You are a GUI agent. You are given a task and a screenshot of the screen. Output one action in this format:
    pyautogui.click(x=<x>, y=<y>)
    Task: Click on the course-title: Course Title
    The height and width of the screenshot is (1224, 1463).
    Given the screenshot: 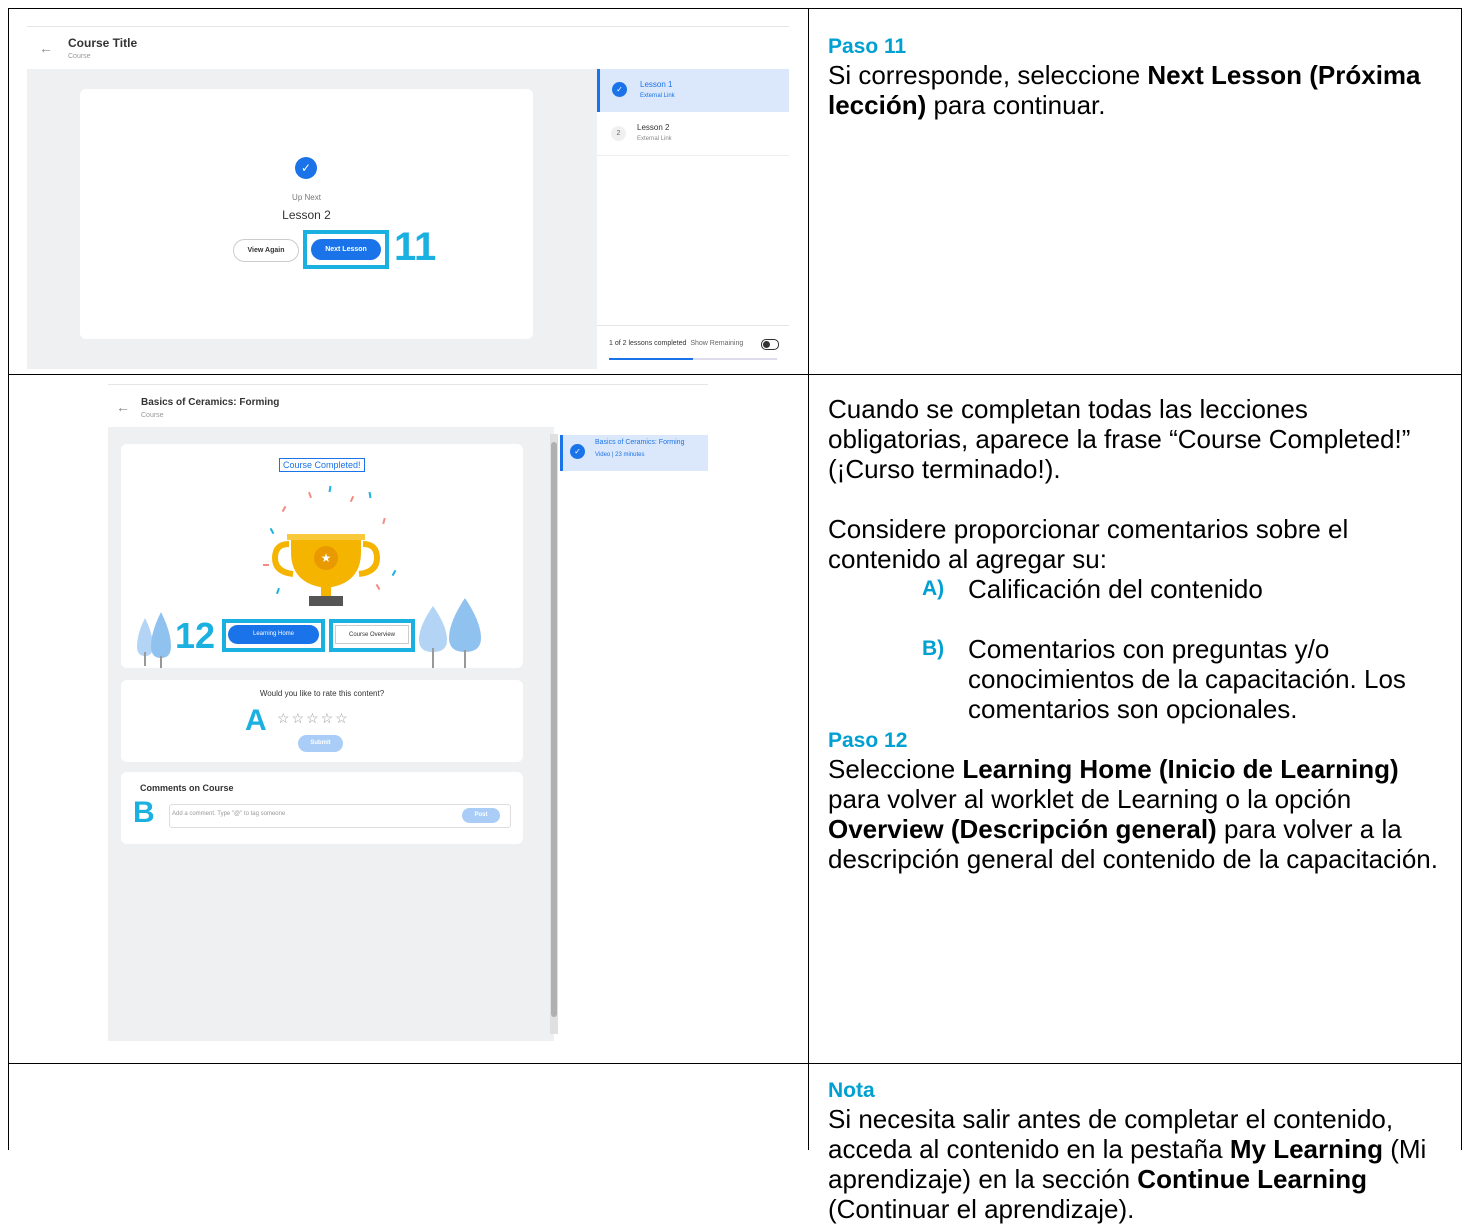 What is the action you would take?
    pyautogui.click(x=103, y=43)
    